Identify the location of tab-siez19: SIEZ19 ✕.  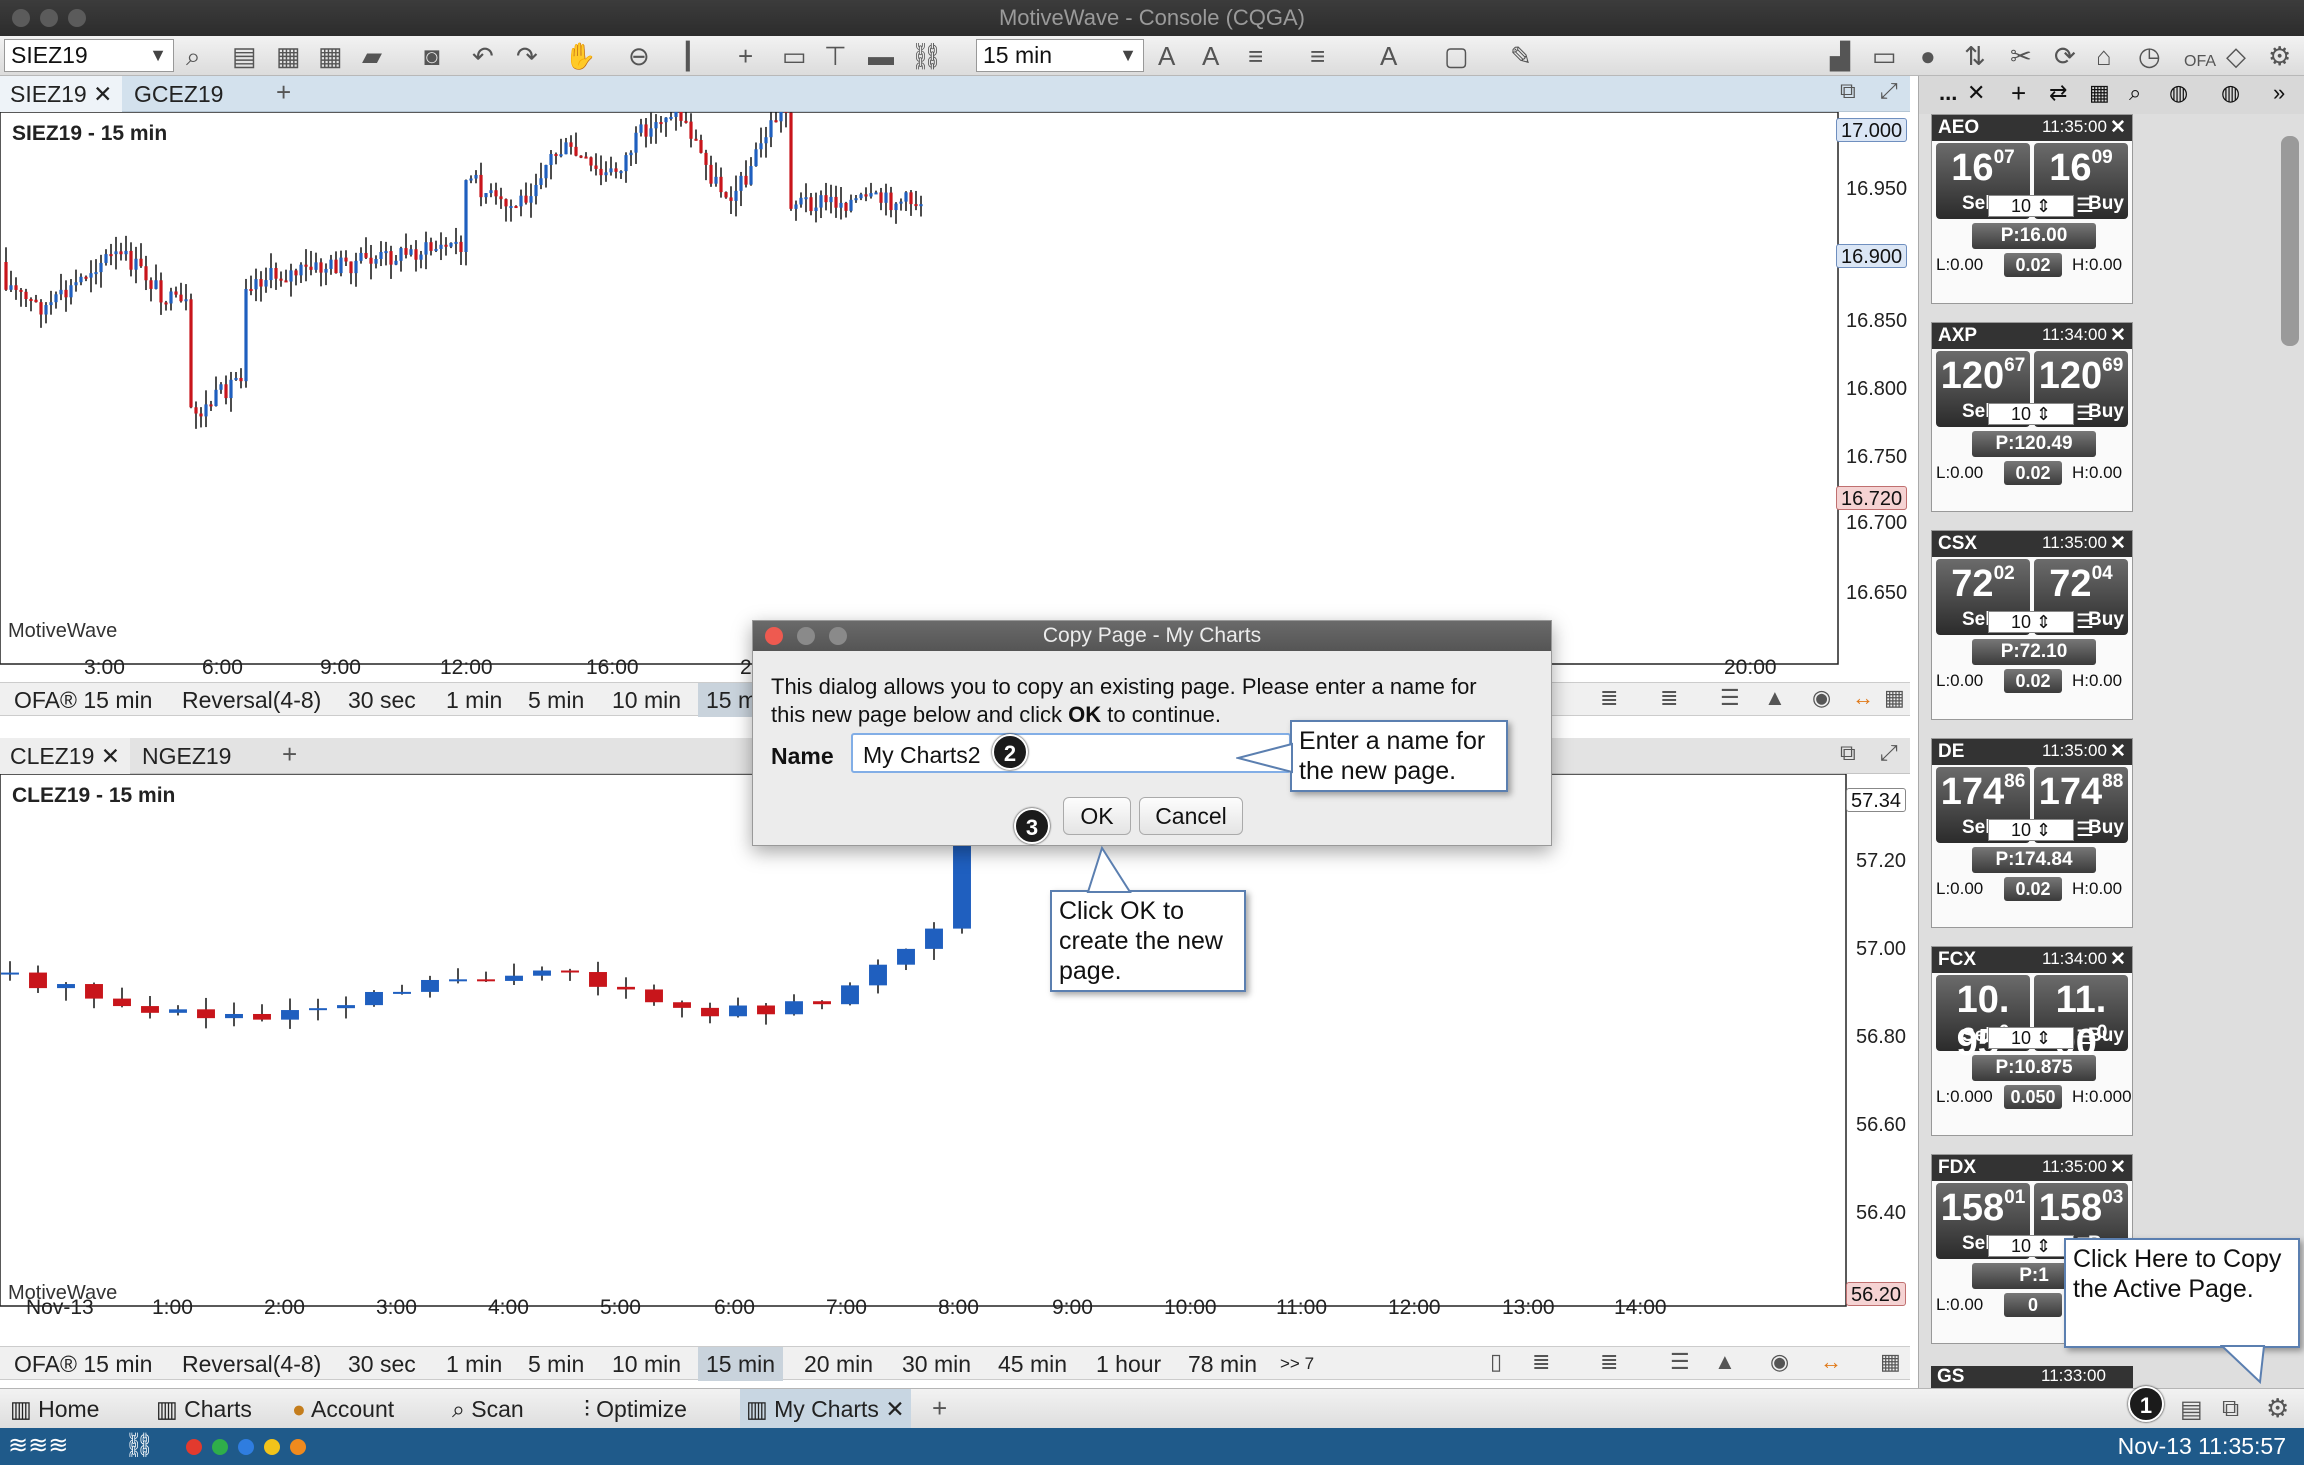
(61, 94).